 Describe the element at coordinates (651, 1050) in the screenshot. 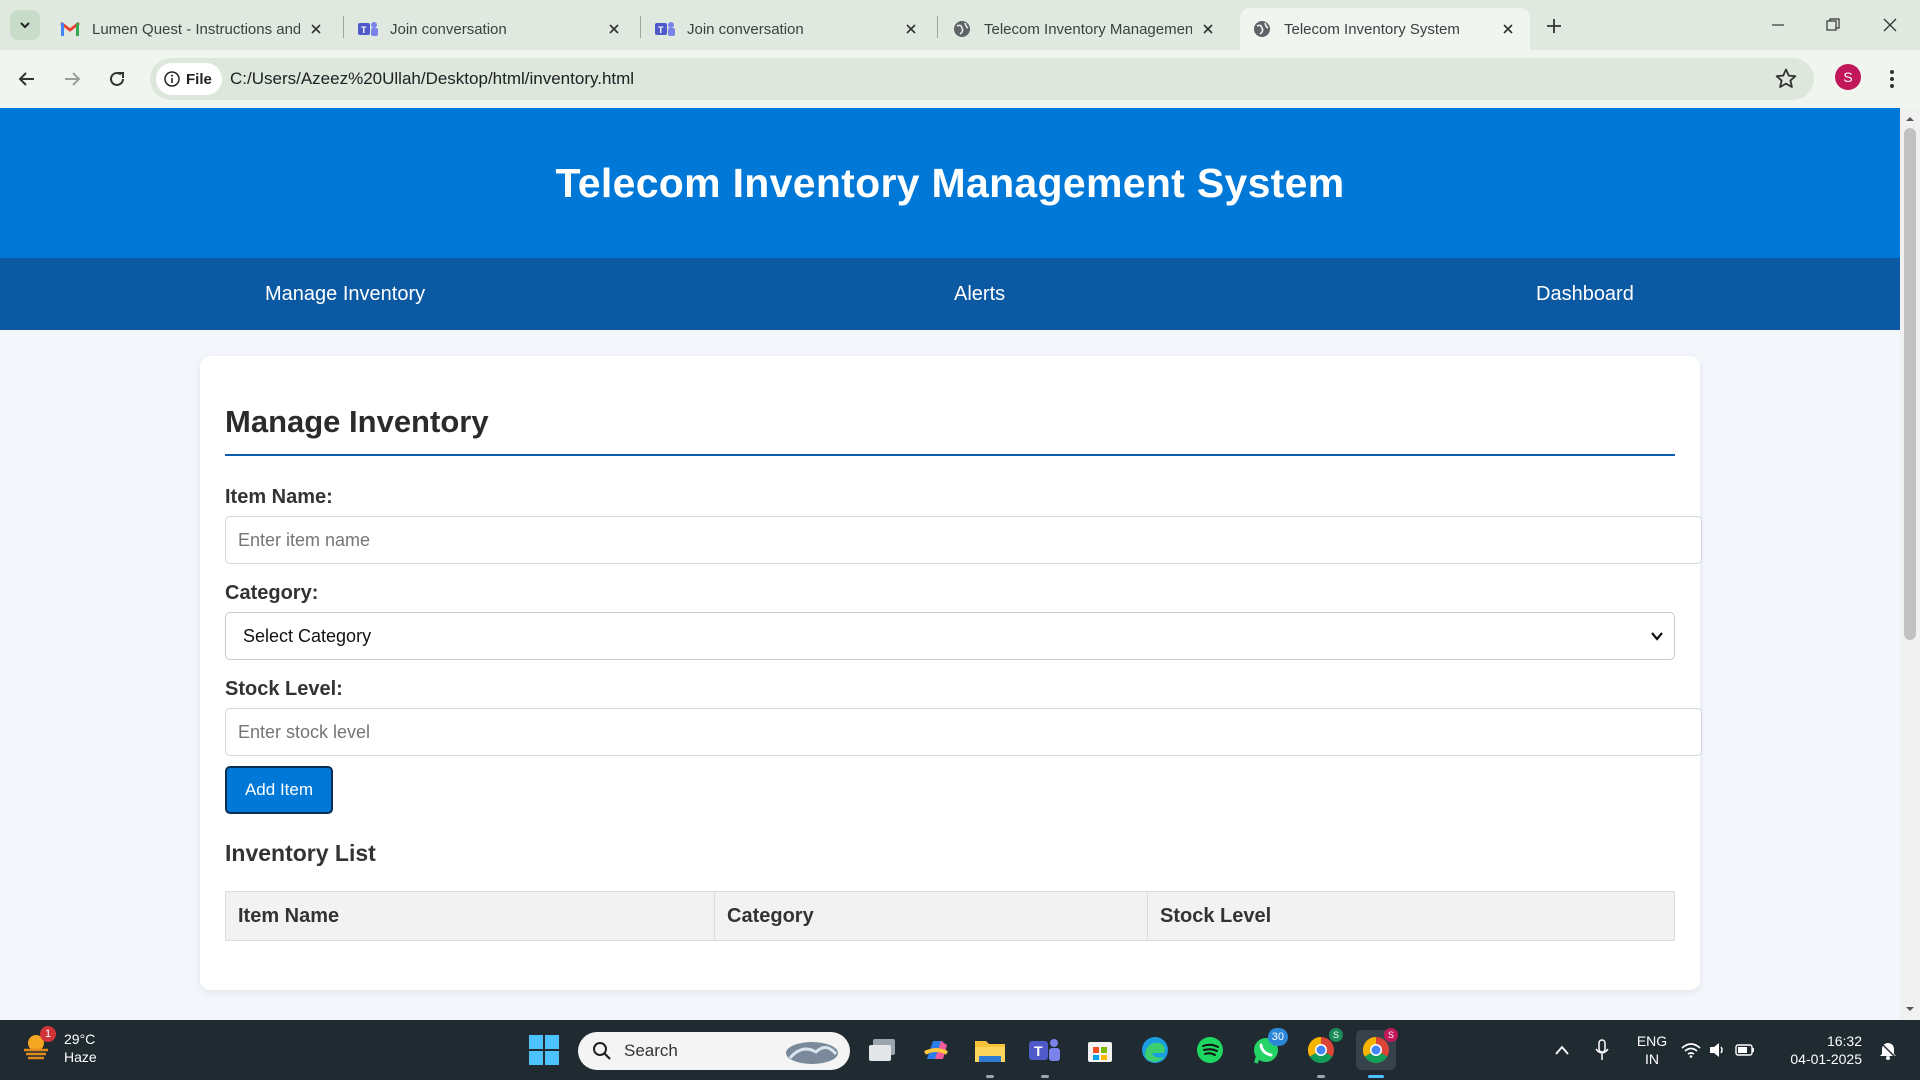

I see `search-label: Search` at that location.